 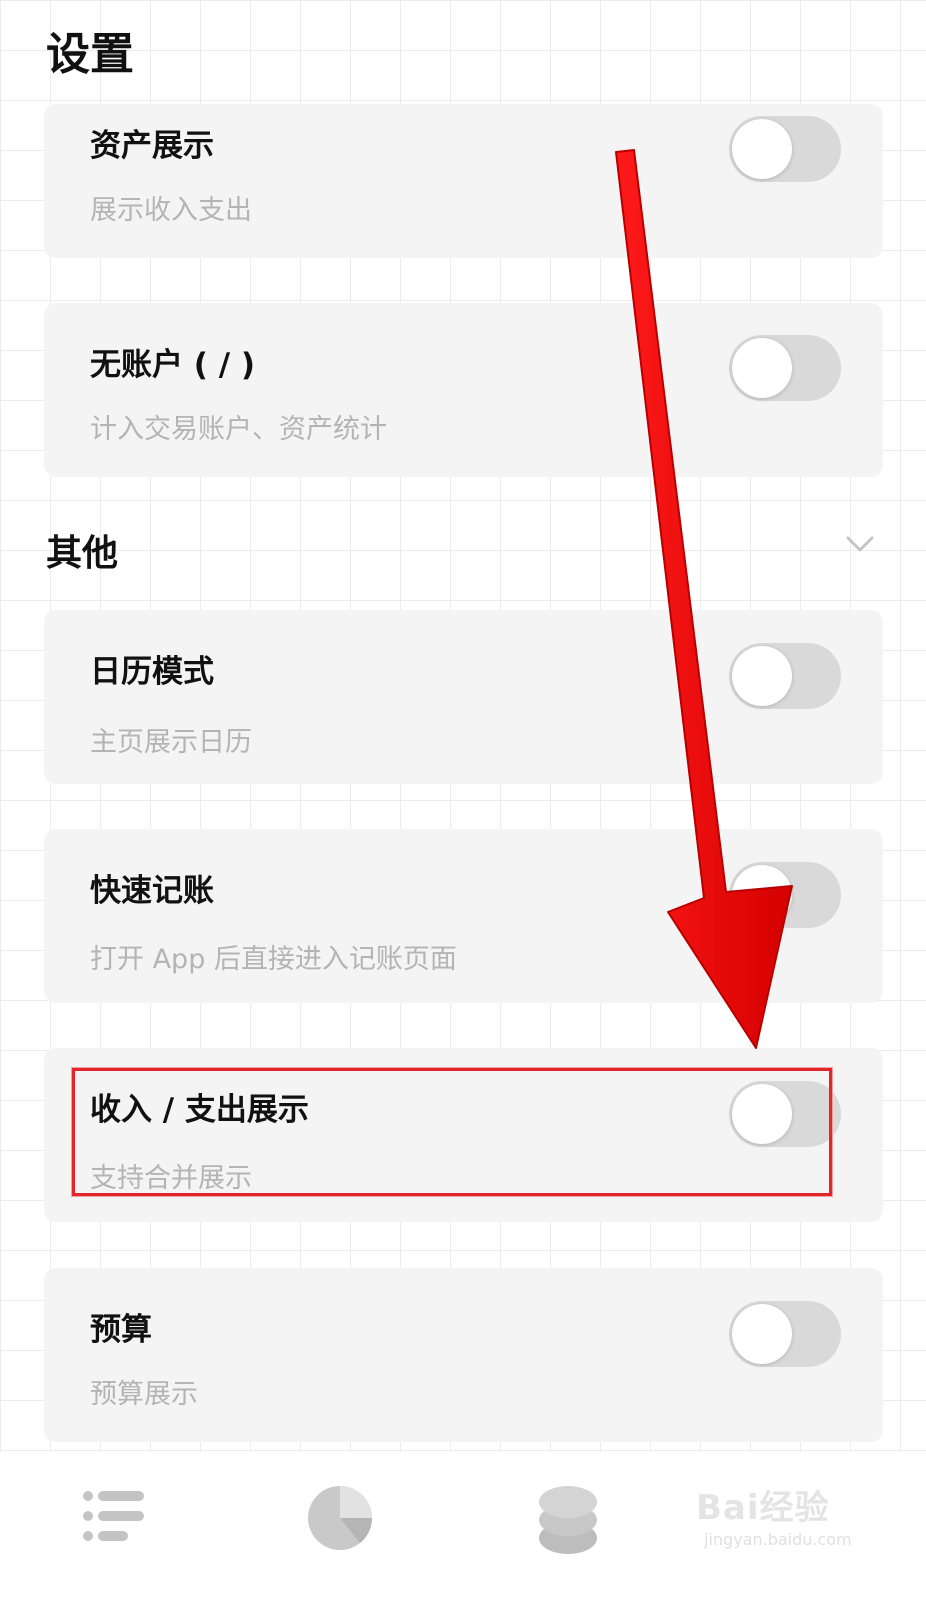 I want to click on setting-subtitle: 预算展示, so click(x=144, y=1394).